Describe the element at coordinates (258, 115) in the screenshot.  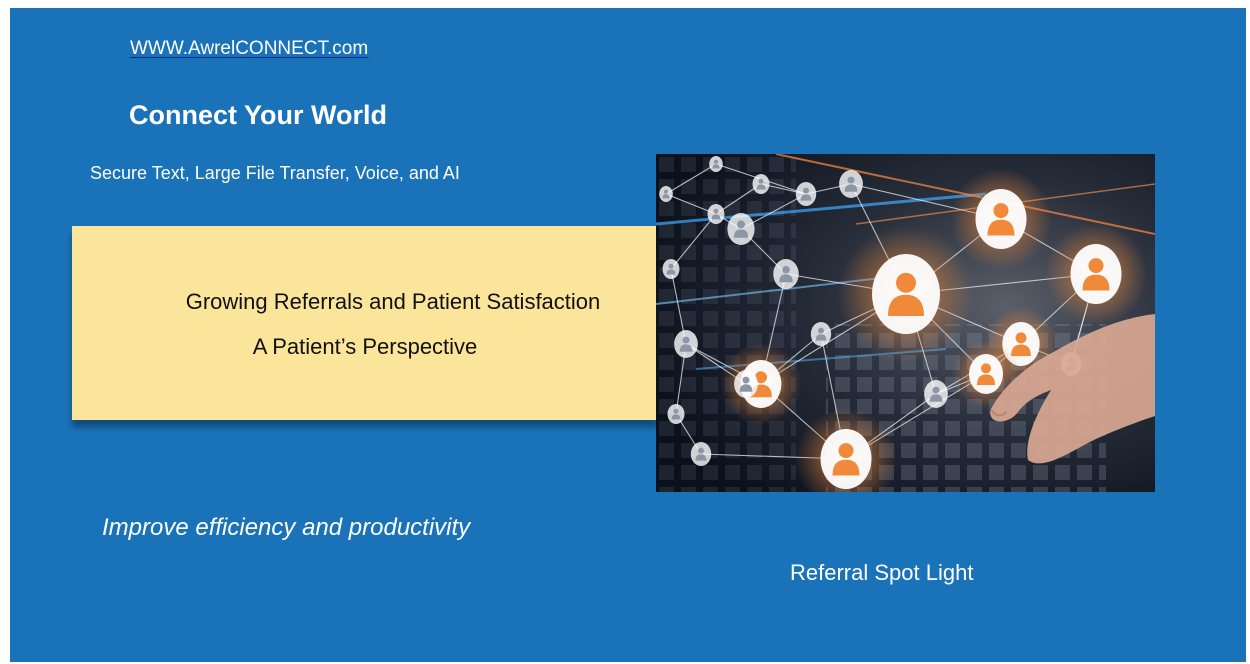
I see `headline: Connect Your World` at that location.